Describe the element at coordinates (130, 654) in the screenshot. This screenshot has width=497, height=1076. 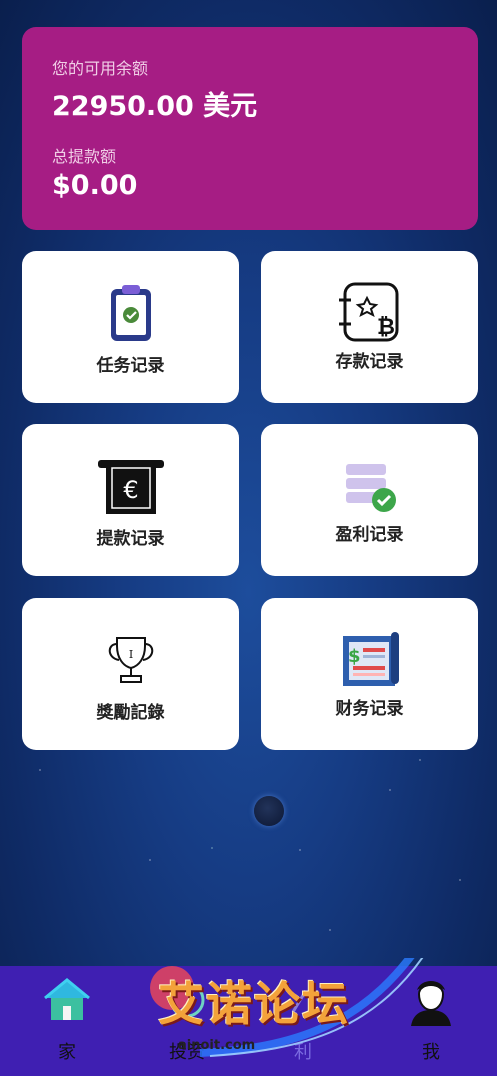
I see `svg-text: I` at that location.